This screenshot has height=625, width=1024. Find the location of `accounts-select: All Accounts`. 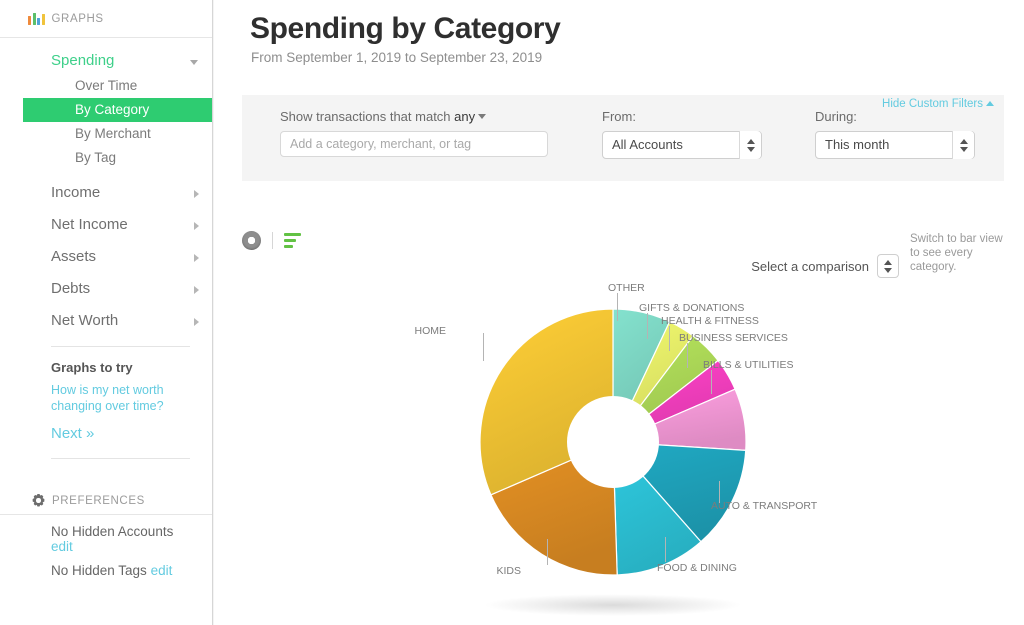

accounts-select: All Accounts is located at coordinates (682, 145).